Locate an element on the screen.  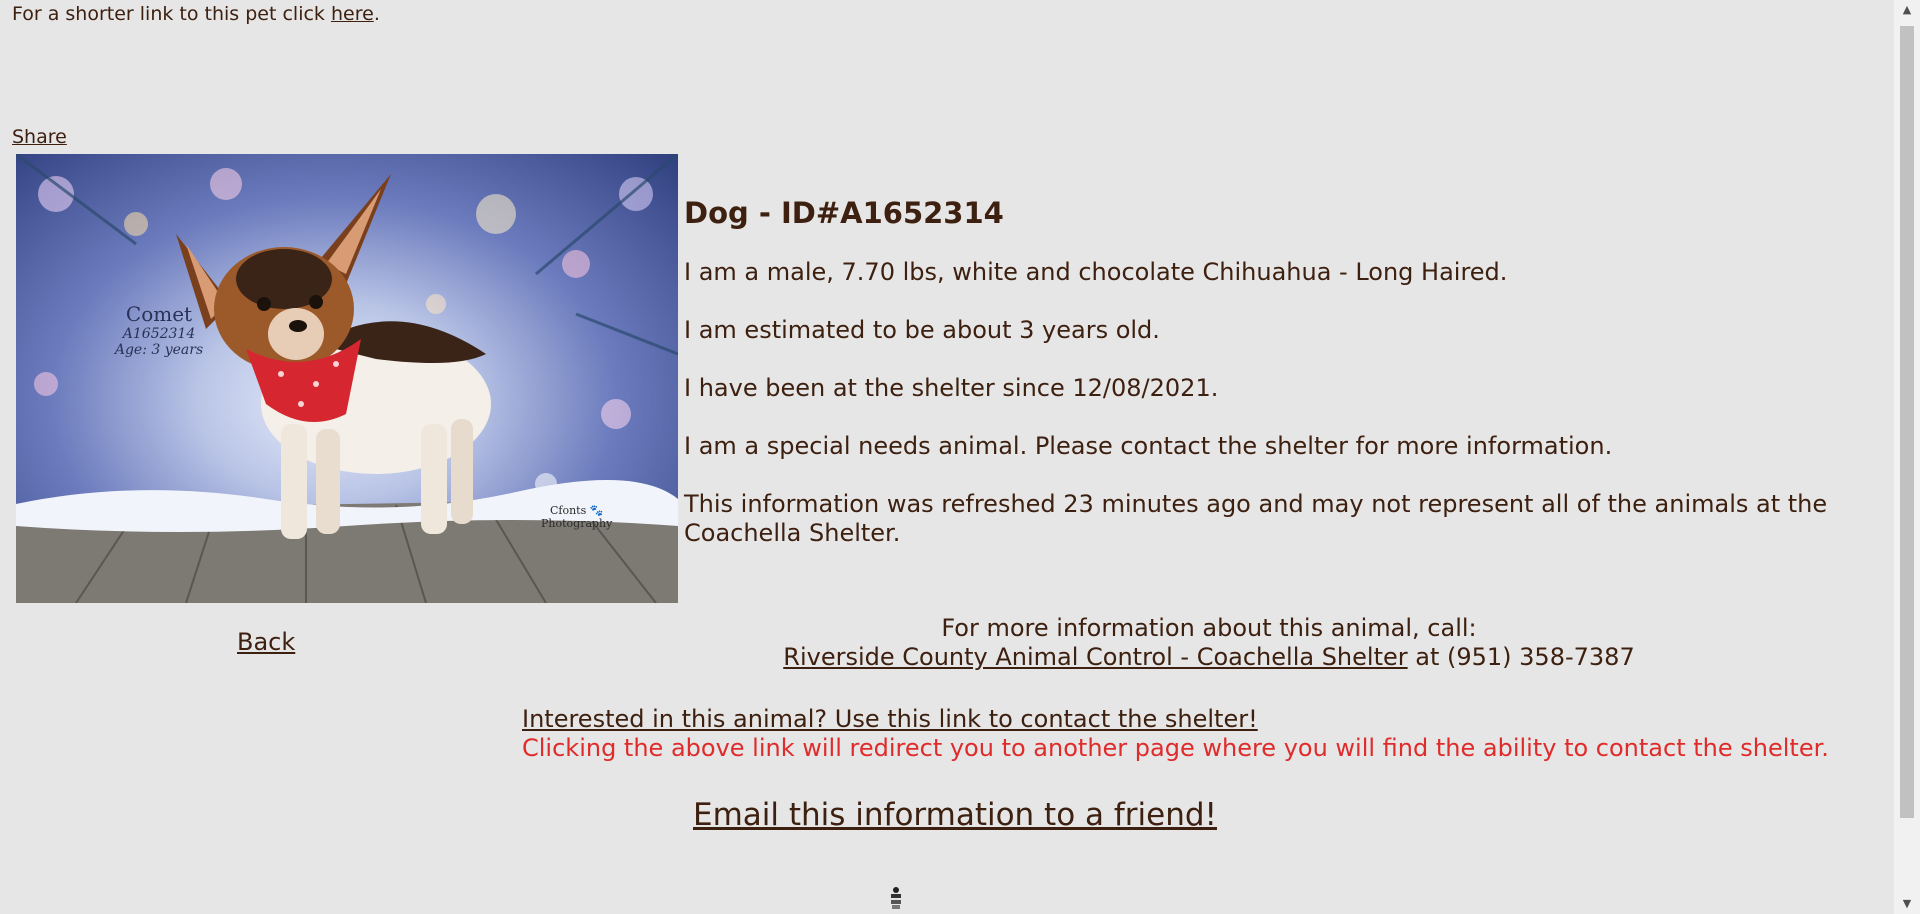
scroll-up-arrow-icon: ▲ is located at coordinates (1907, 10).